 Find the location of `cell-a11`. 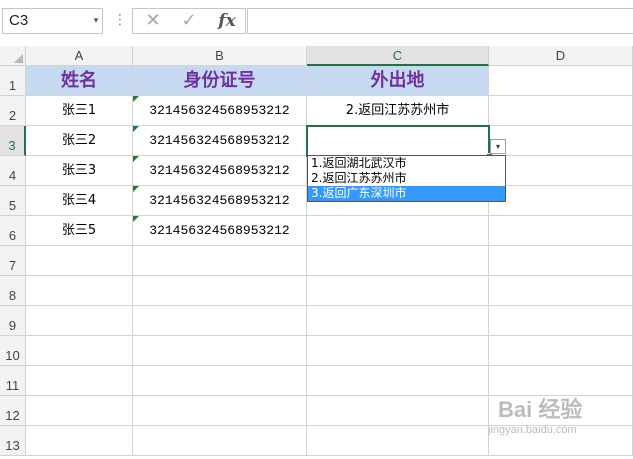

cell-a11 is located at coordinates (79, 381).